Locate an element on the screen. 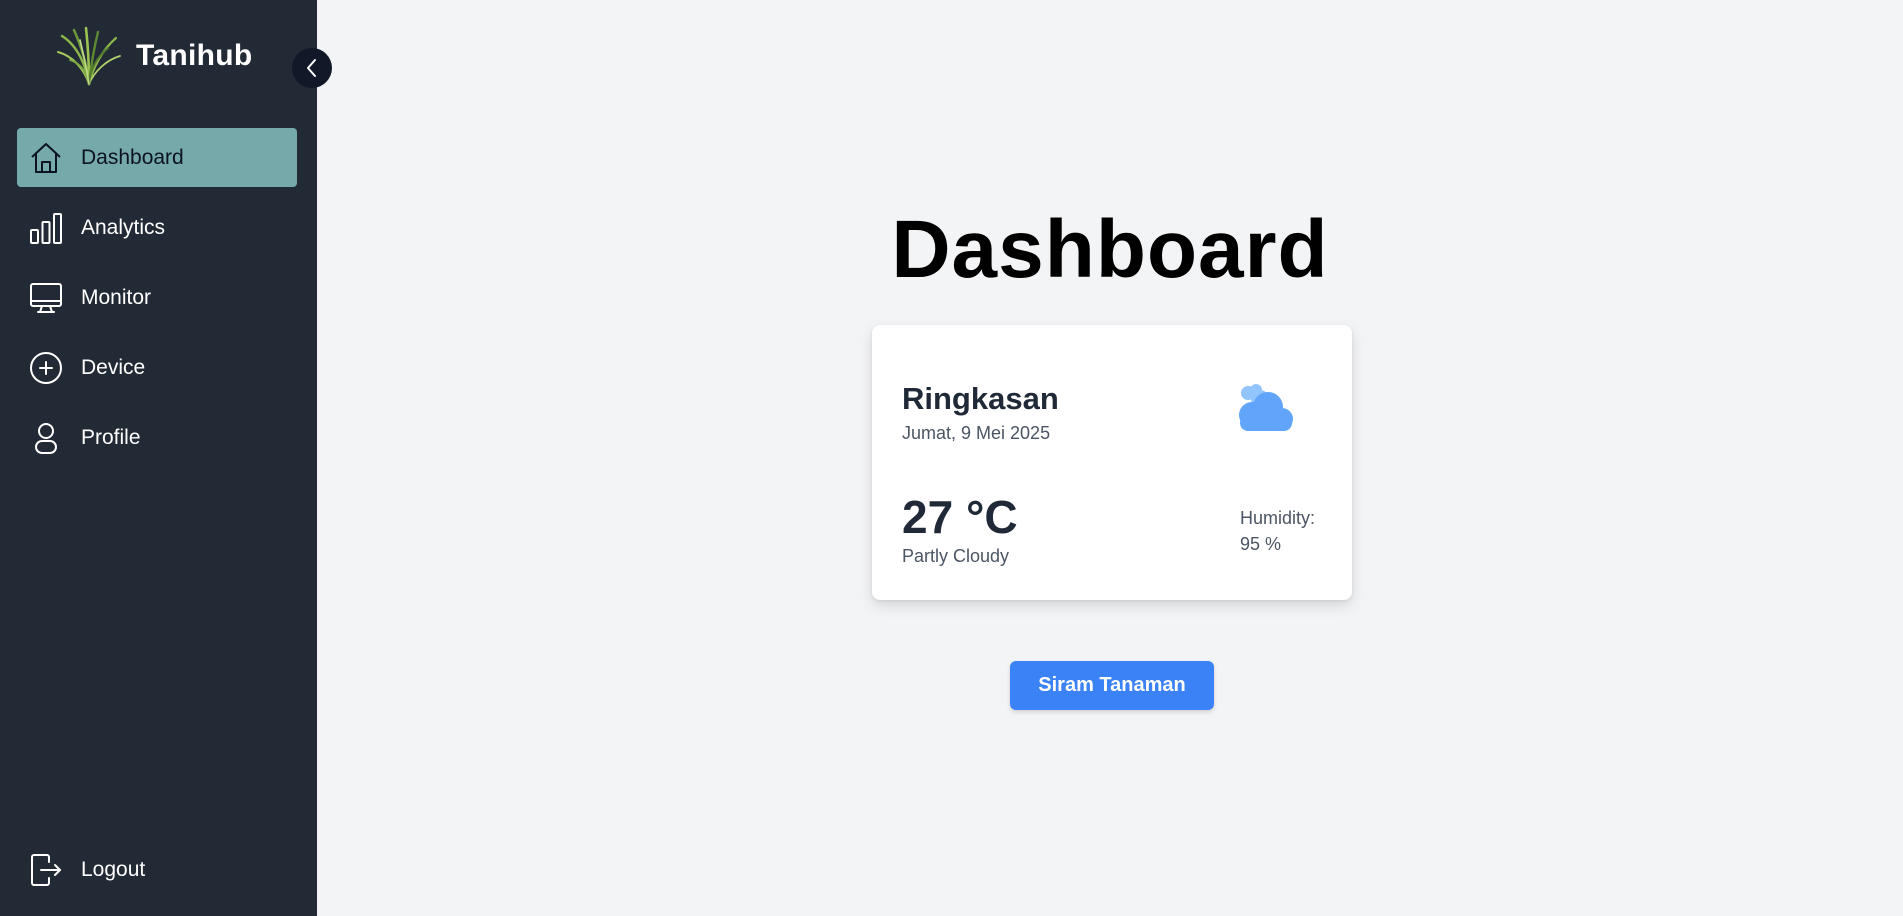 The image size is (1903, 916). user-icon is located at coordinates (46, 438).